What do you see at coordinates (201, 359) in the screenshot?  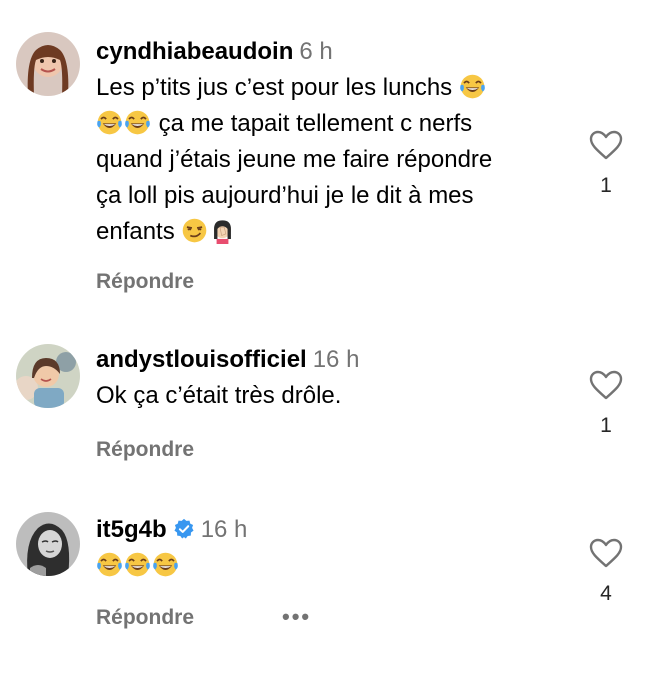 I see `username: andystlouisofficiel` at bounding box center [201, 359].